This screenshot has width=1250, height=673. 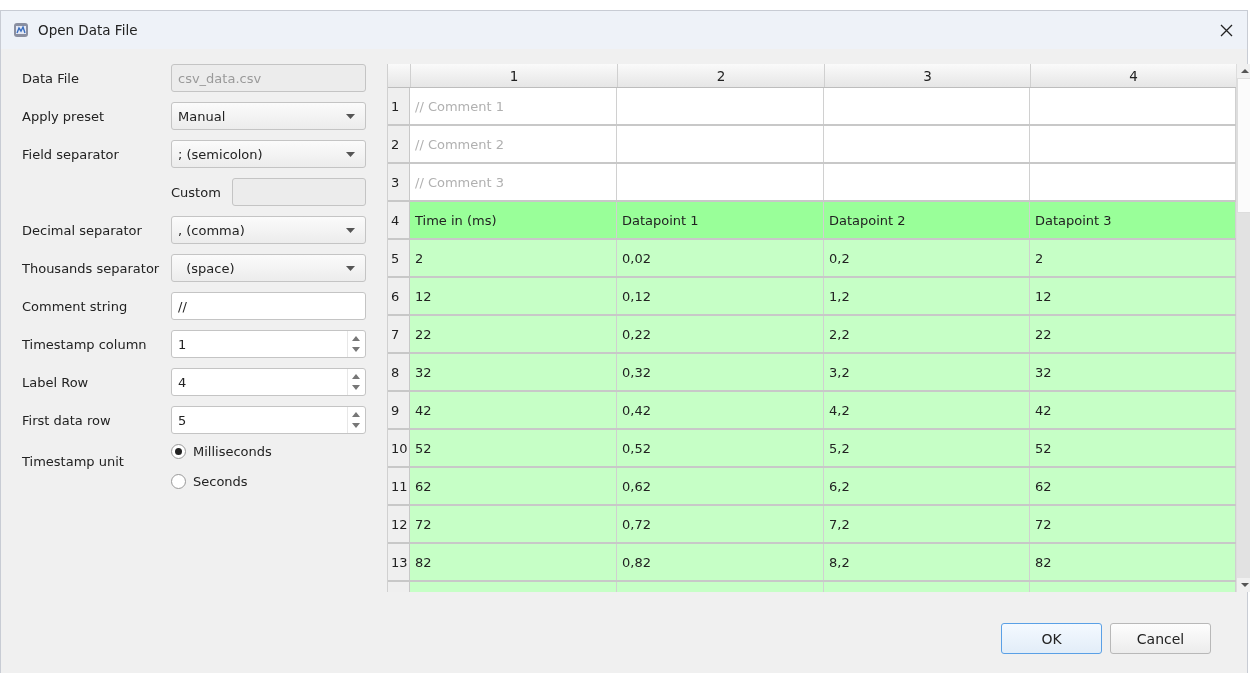 What do you see at coordinates (399, 372) in the screenshot?
I see `row-header: 8` at bounding box center [399, 372].